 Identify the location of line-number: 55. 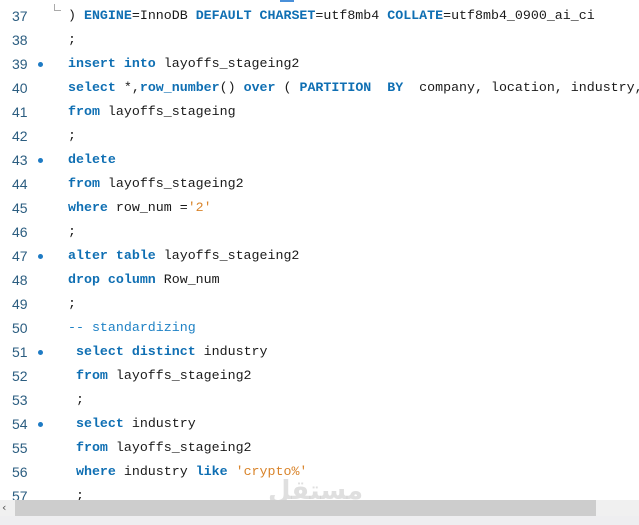
(20, 448).